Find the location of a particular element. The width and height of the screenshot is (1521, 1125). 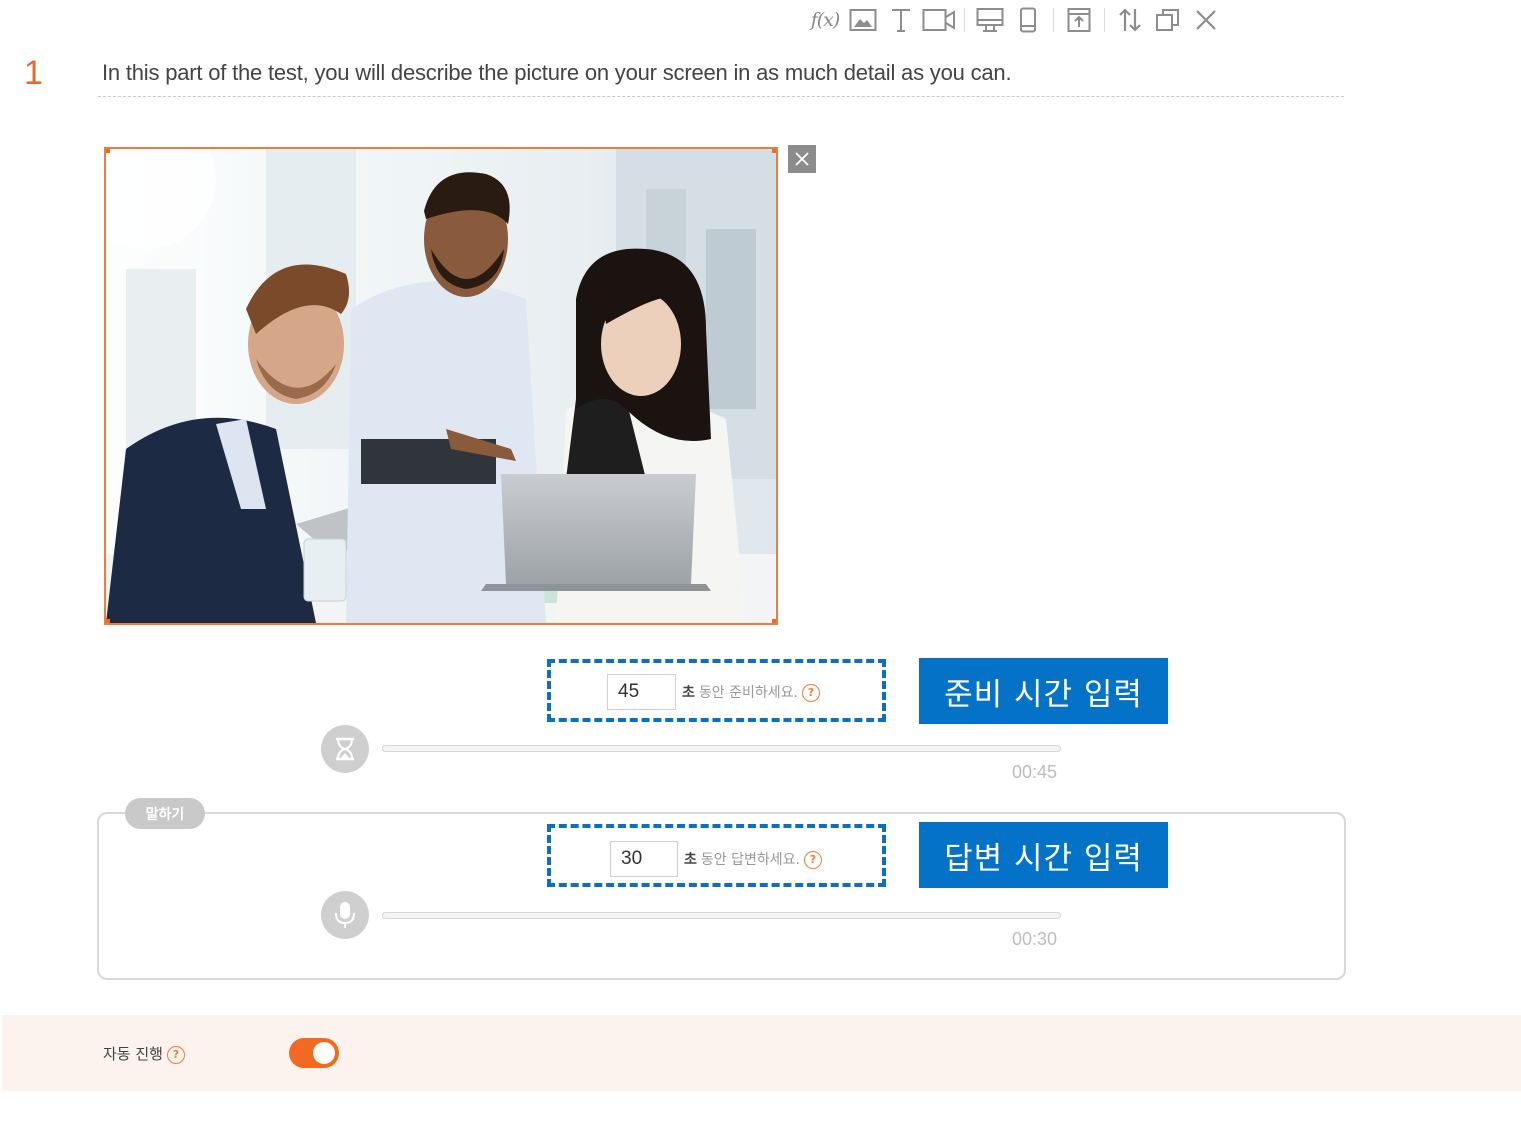

video-icon is located at coordinates (939, 20).